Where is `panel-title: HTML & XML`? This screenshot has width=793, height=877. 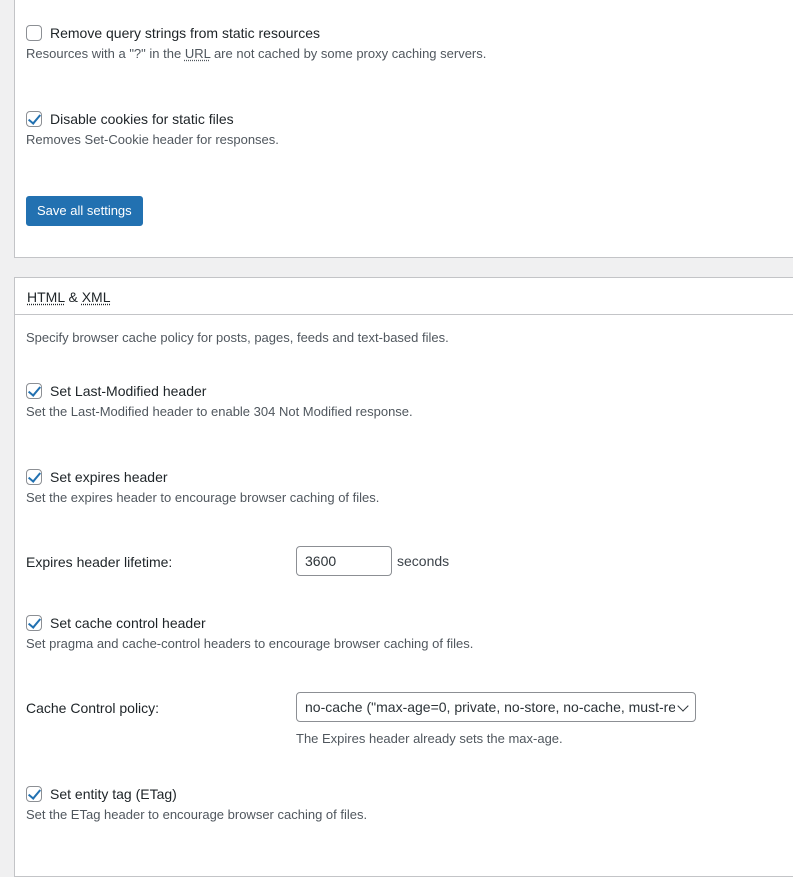
panel-title: HTML & XML is located at coordinates (69, 297).